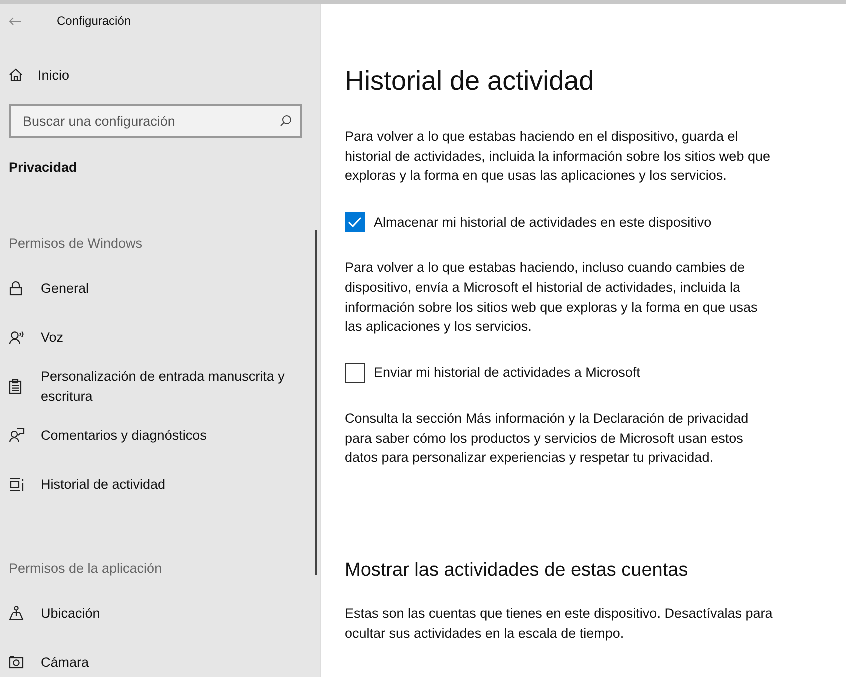  I want to click on checkbox-label: Enviar mi historial de actividades a Microsoft, so click(507, 372).